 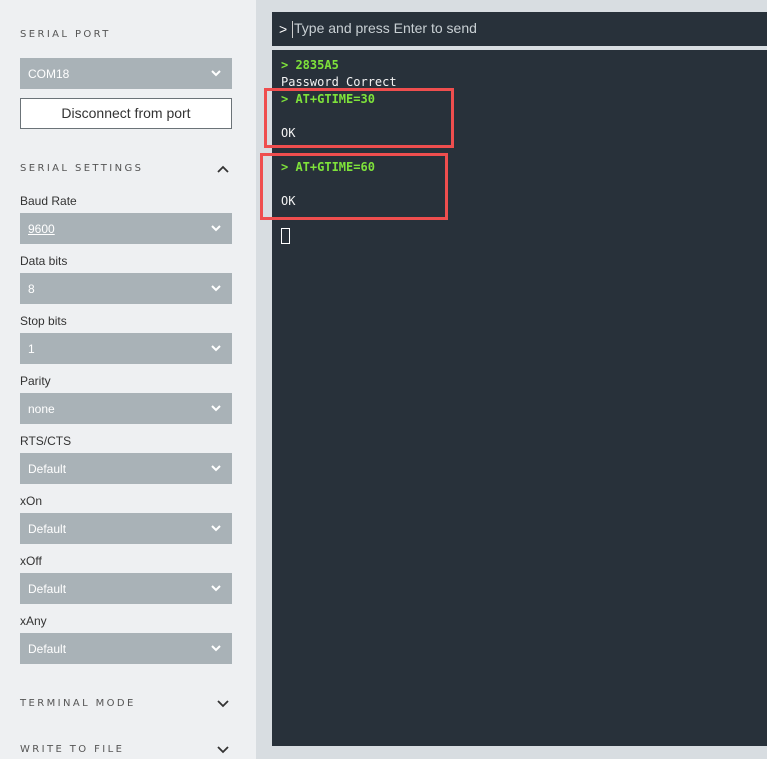 I want to click on bottom-strip, so click(x=519, y=752).